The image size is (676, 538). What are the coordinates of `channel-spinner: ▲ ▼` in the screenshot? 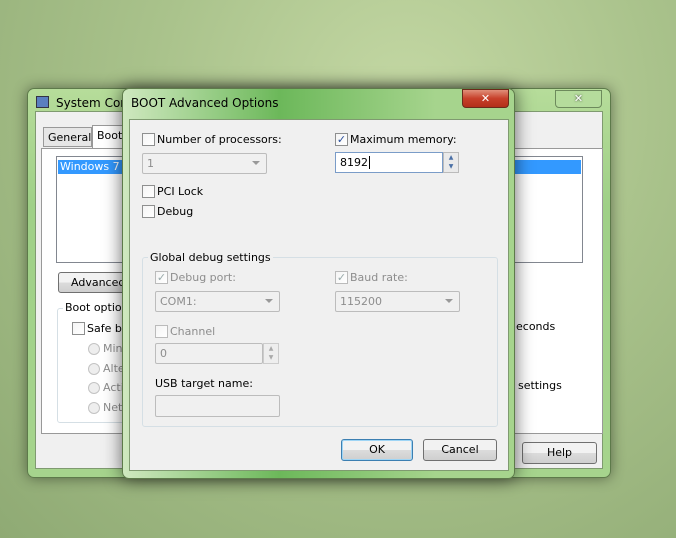 It's located at (271, 353).